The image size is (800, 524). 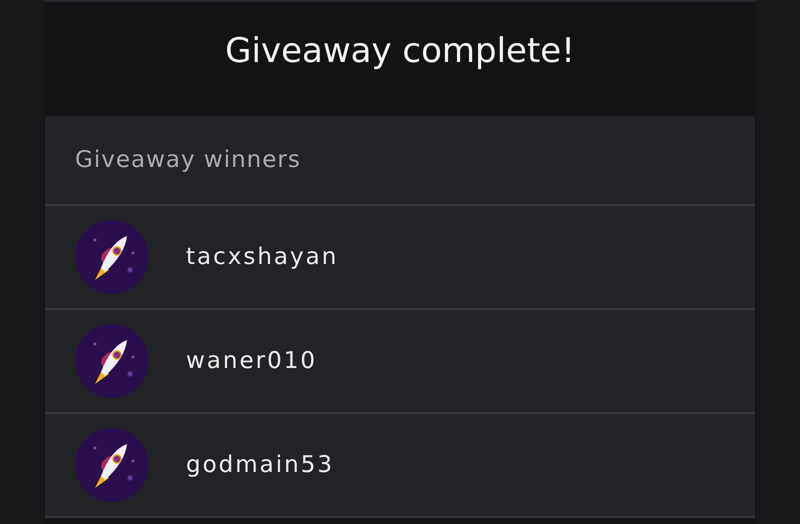 I want to click on page-title: Giveaway complete!, so click(x=400, y=51).